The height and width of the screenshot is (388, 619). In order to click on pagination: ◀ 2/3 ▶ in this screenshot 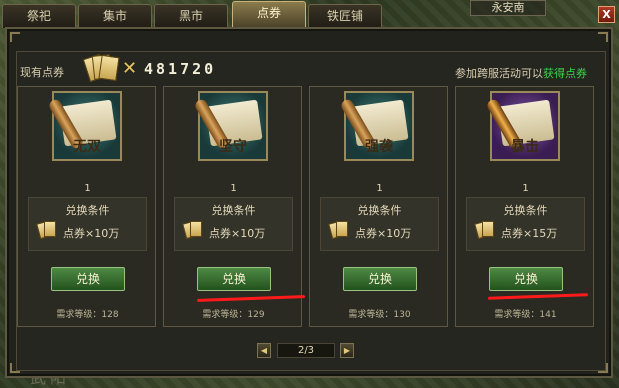, I will do `click(306, 351)`.